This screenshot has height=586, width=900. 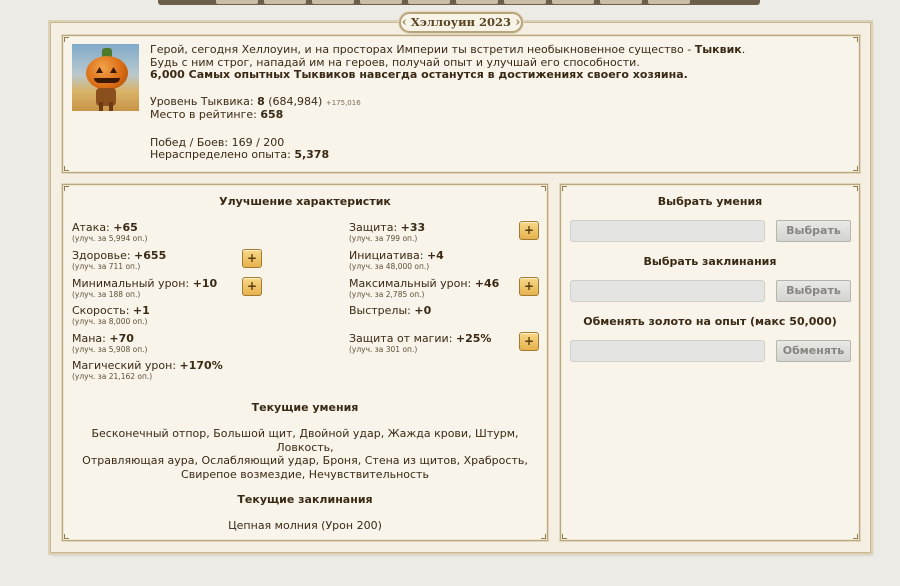 I want to click on upgrade-max-damage-button: +, so click(x=529, y=286).